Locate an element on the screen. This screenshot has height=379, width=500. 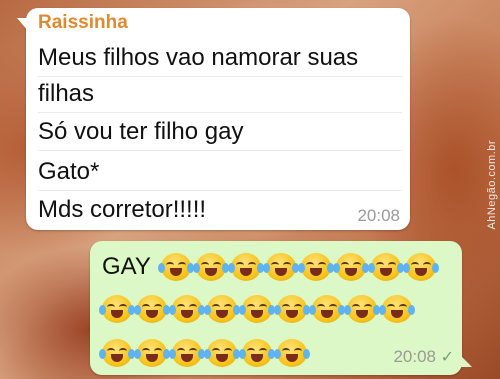
message-text: GAY is located at coordinates (126, 266).